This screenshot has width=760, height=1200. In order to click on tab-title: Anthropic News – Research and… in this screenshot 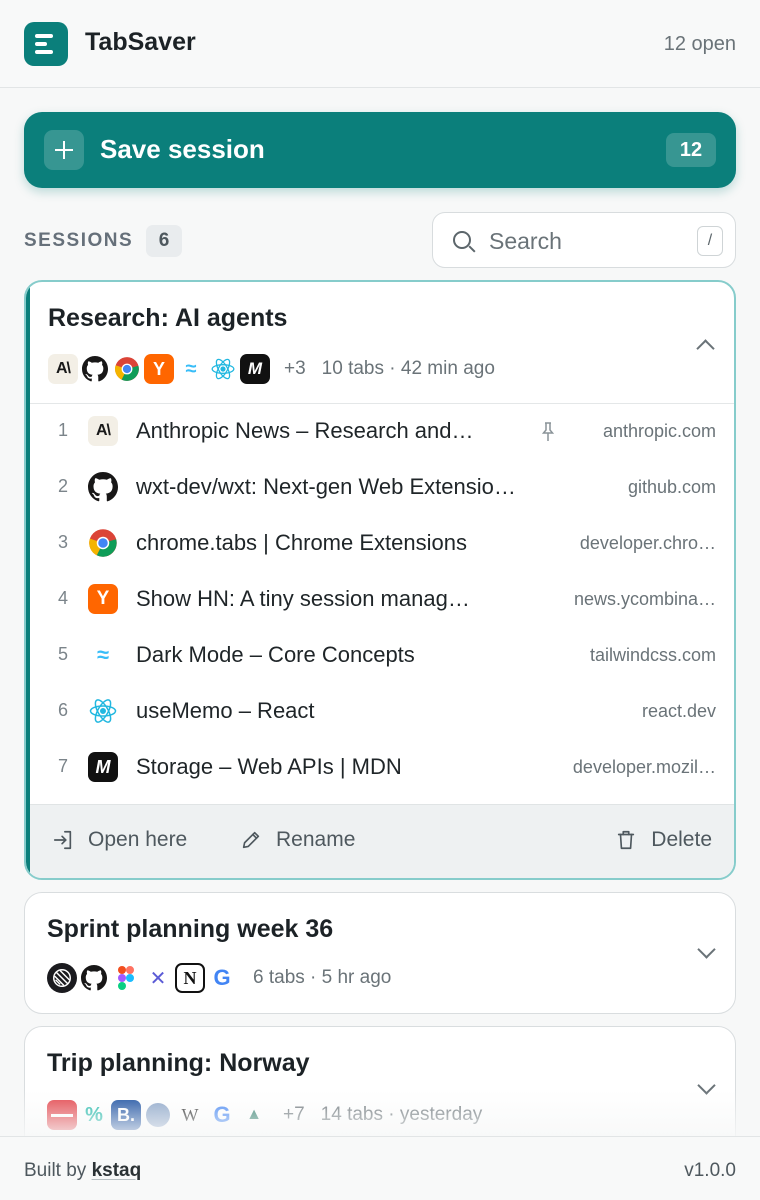, I will do `click(305, 430)`.